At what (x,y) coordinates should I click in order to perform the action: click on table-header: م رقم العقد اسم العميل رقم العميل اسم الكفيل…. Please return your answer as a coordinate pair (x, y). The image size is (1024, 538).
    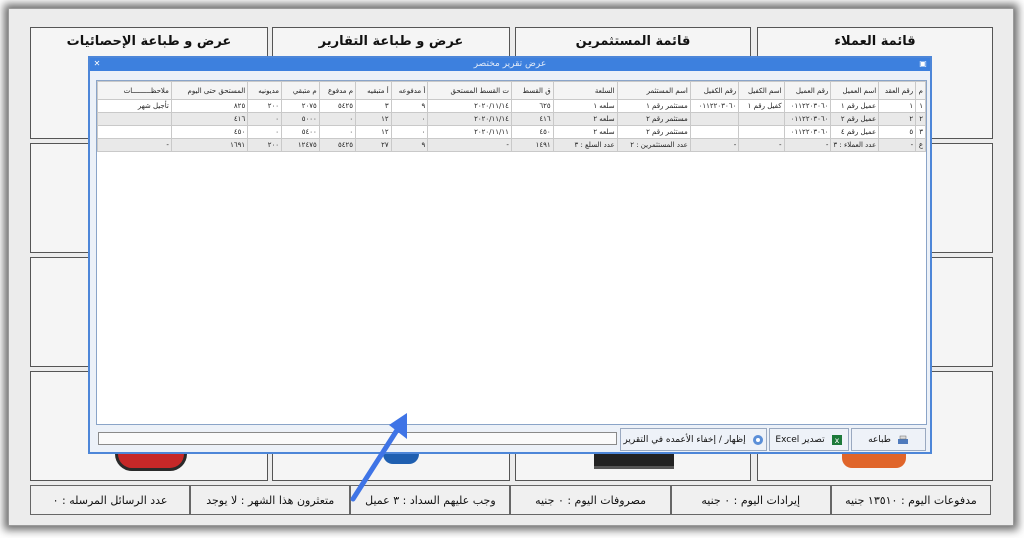
    Looking at the image, I should click on (511, 90).